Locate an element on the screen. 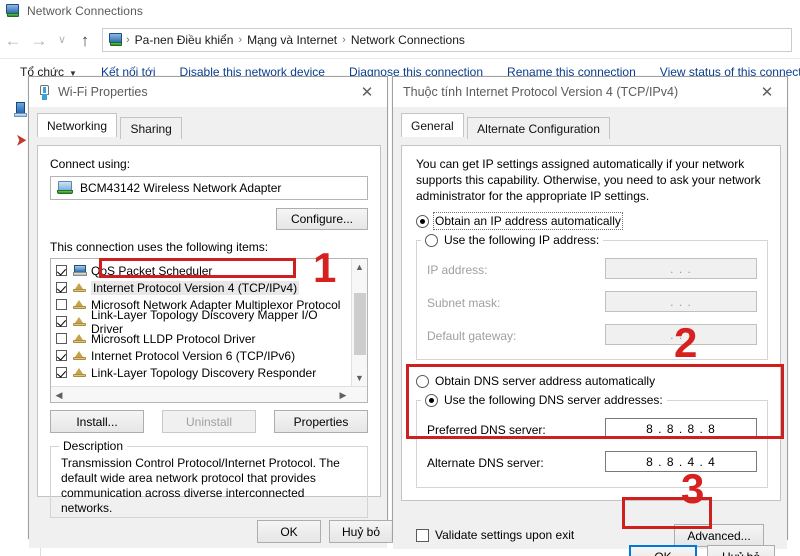  tab-sharing: Sharing is located at coordinates (151, 128).